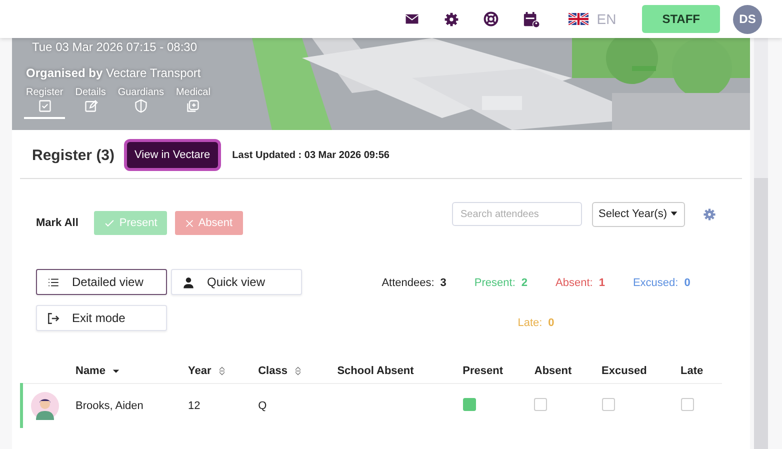  Describe the element at coordinates (553, 371) in the screenshot. I see `column-header: Absent` at that location.